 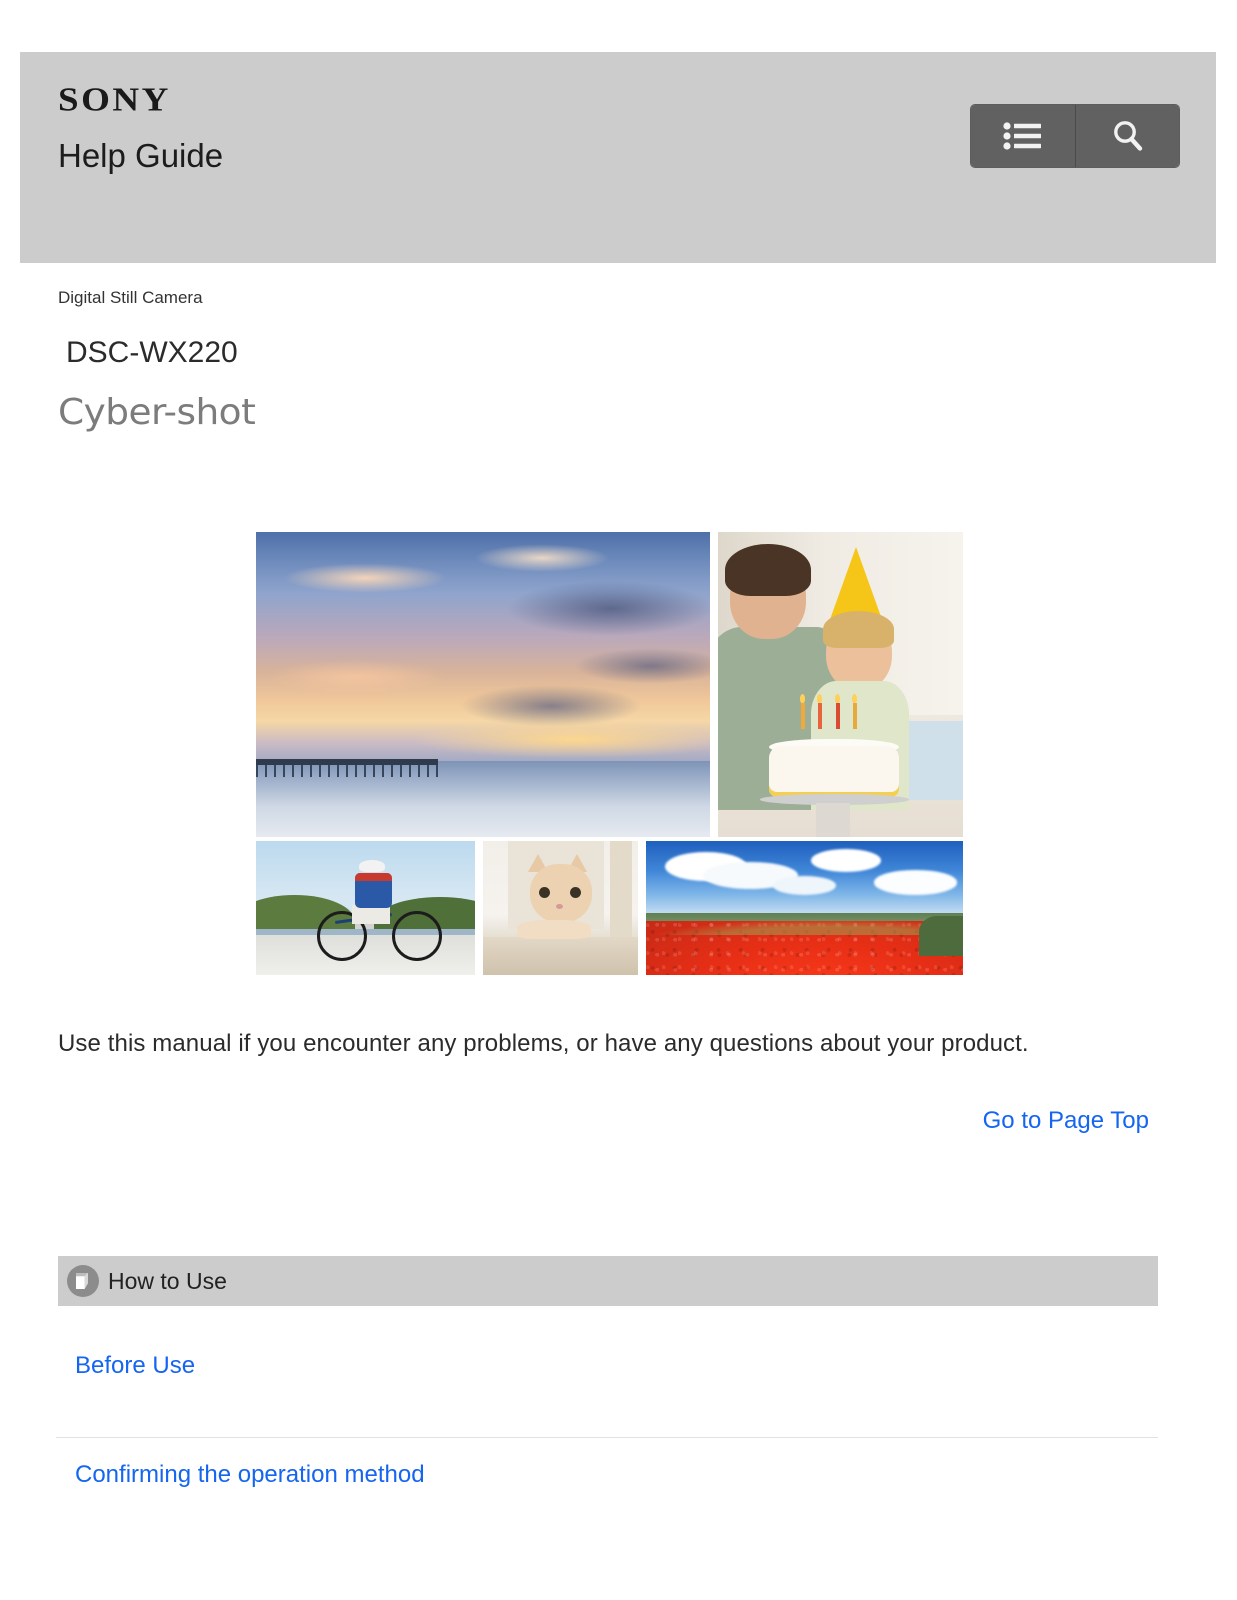 I want to click on birthday-party-photo, so click(x=840, y=684).